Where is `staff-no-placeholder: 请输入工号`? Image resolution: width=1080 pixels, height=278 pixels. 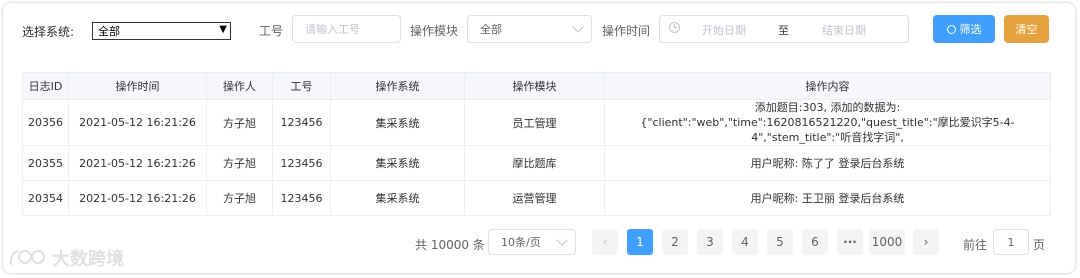 staff-no-placeholder: 请输入工号 is located at coordinates (332, 29).